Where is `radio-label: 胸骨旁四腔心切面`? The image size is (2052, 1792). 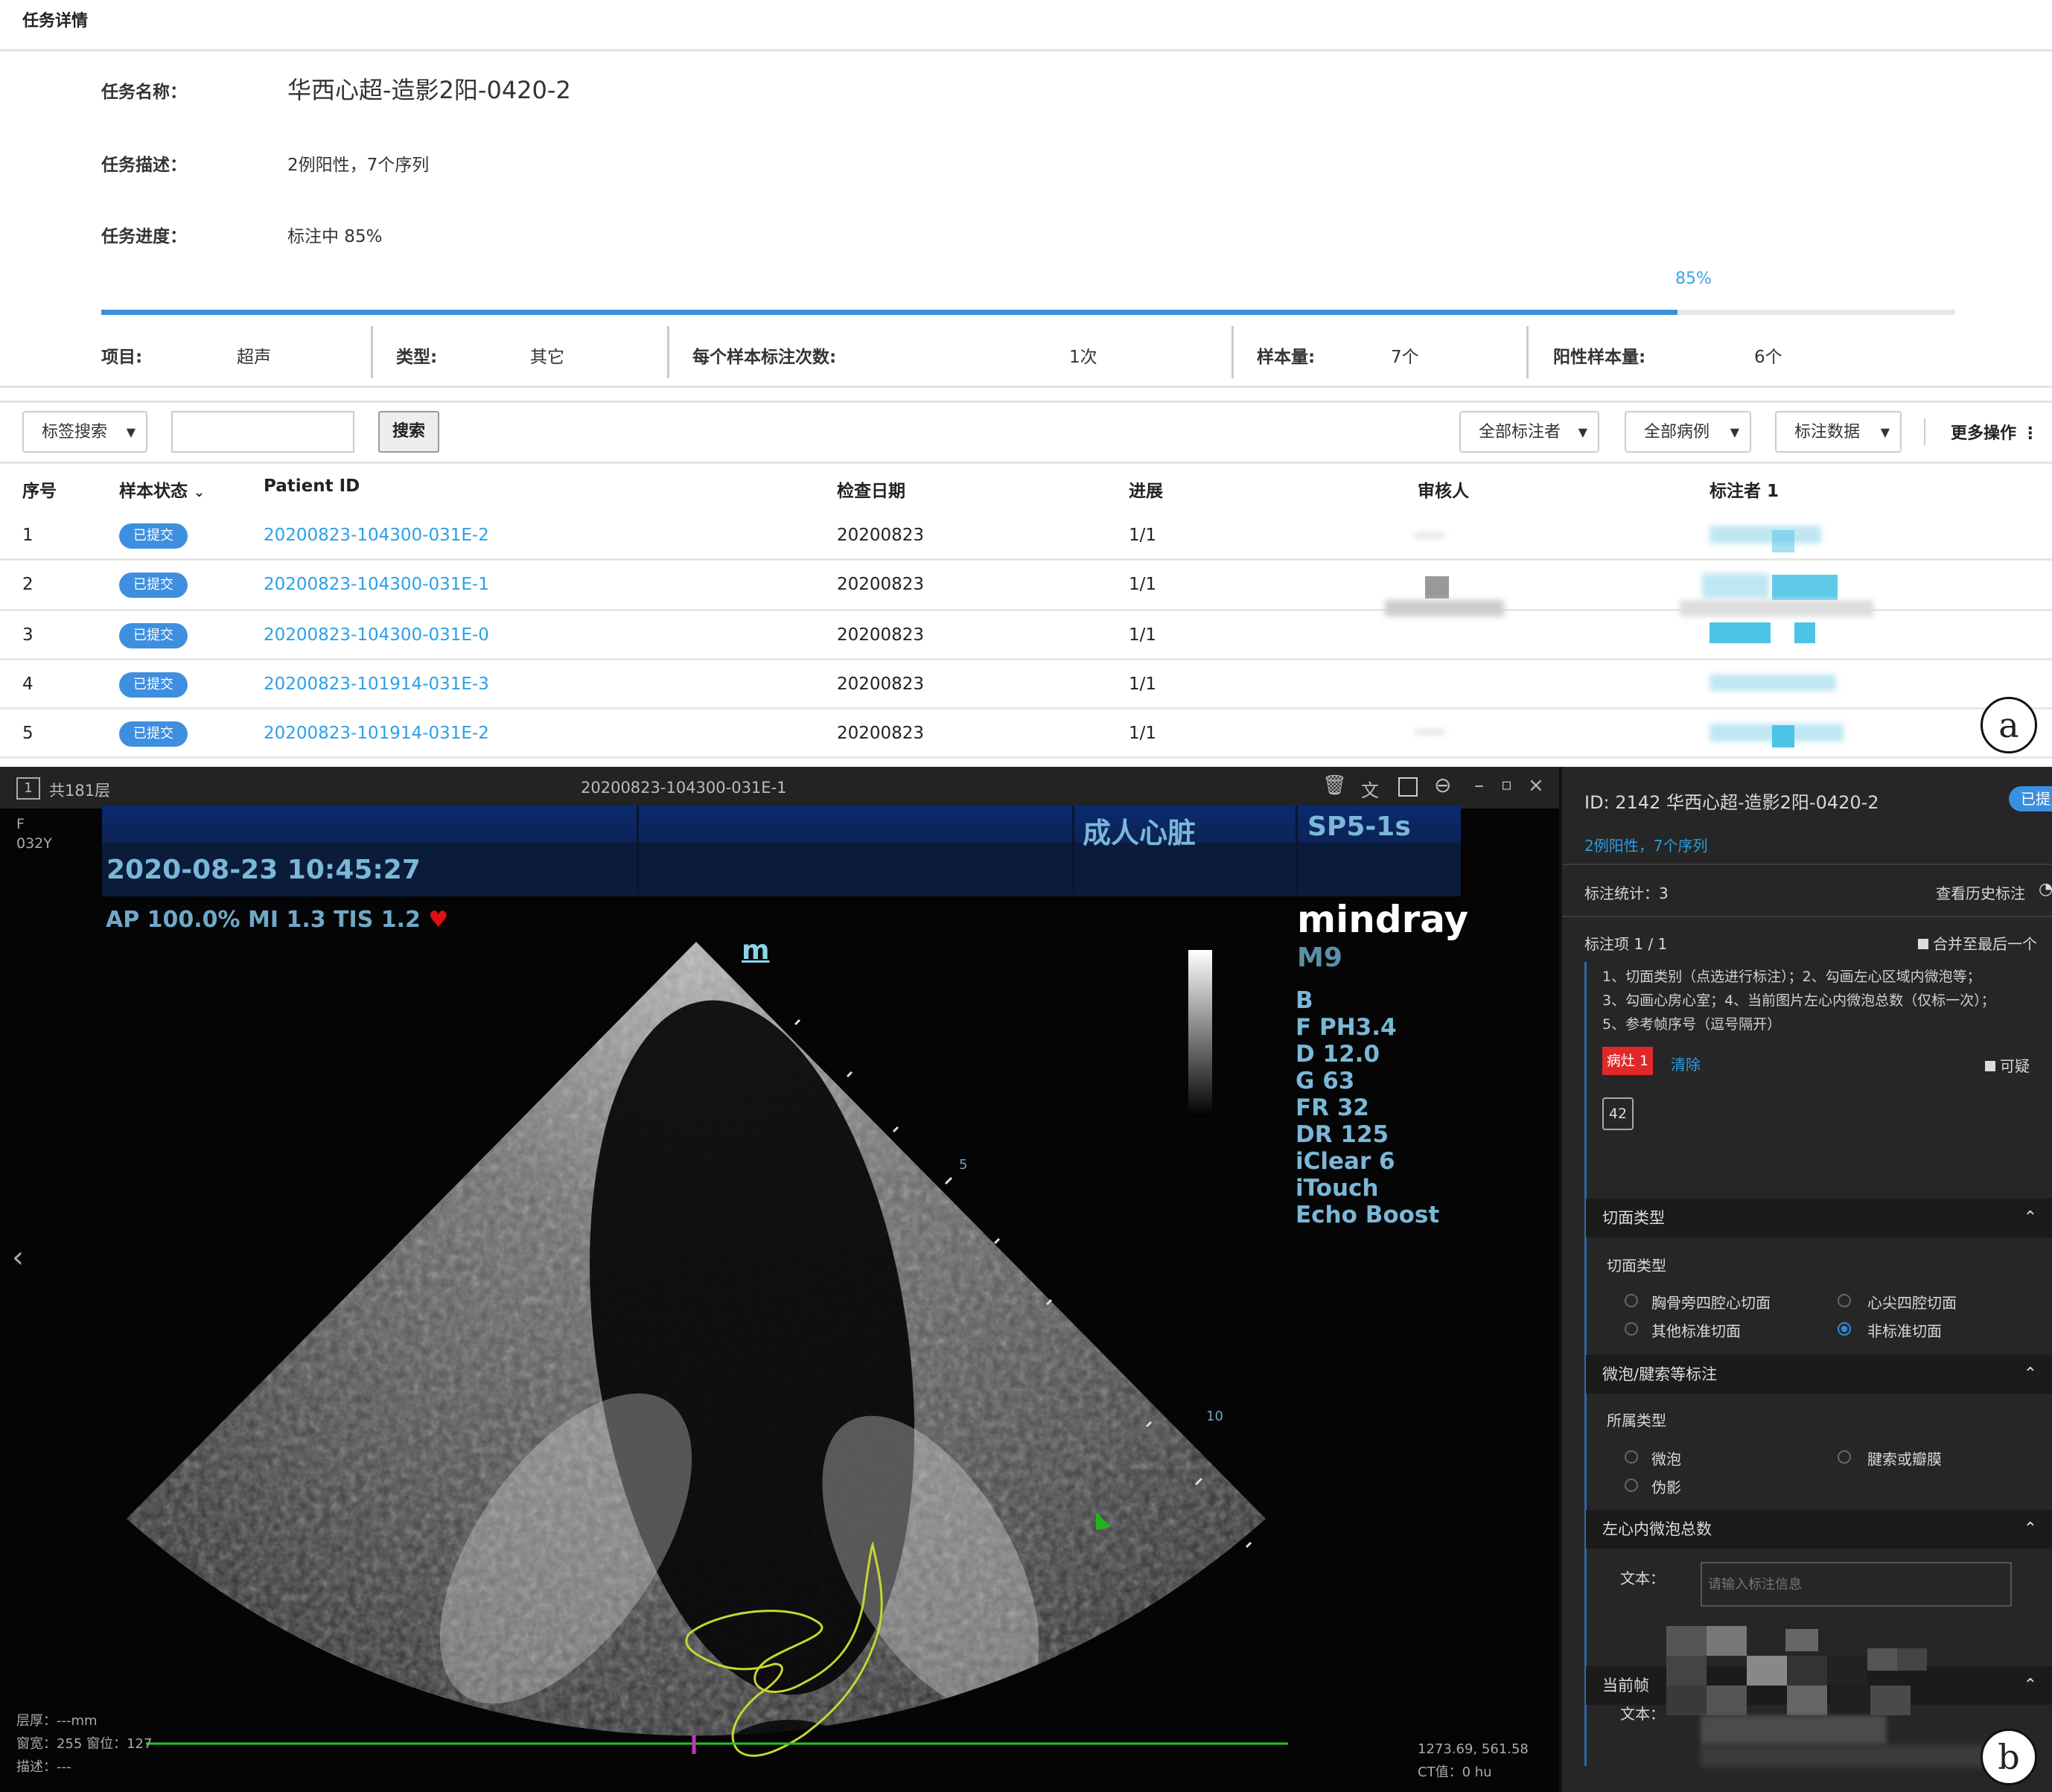
radio-label: 胸骨旁四腔心切面 is located at coordinates (1711, 1303).